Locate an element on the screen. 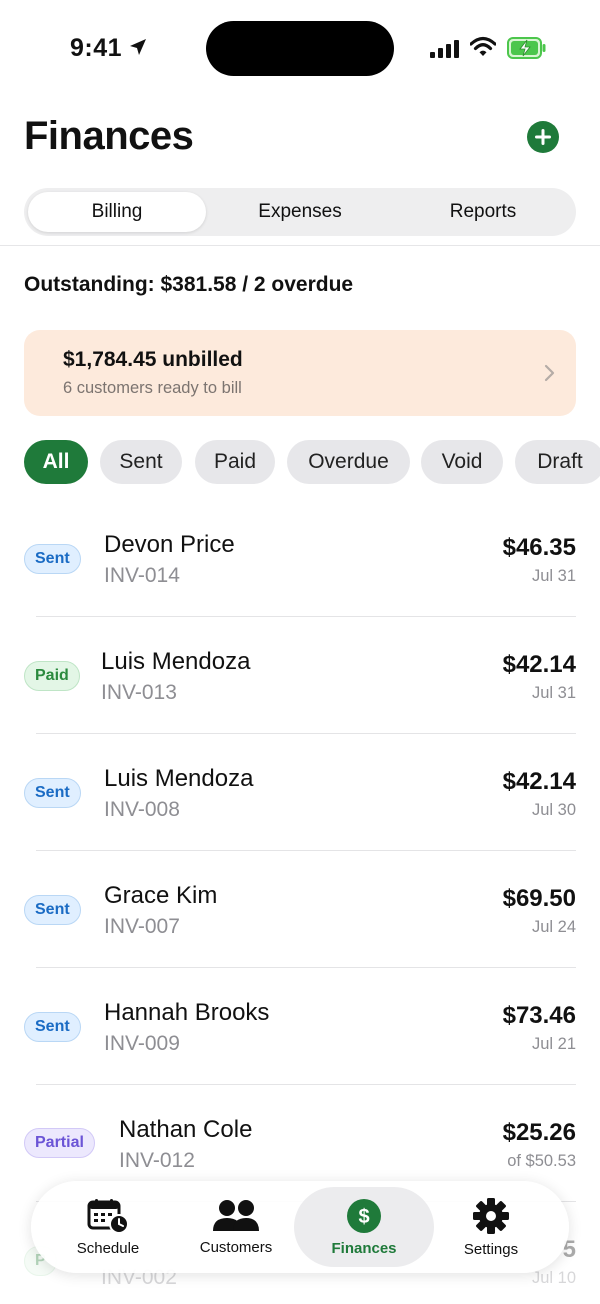 Image resolution: width=600 pixels, height=1304 pixels. tab-label: Settings is located at coordinates (491, 1249).